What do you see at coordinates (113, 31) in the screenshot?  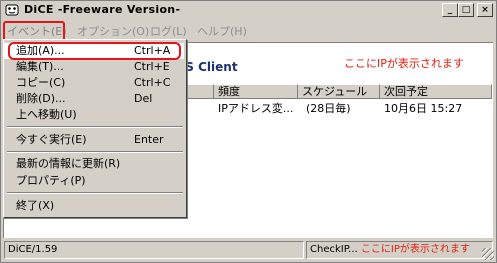 I see `menu-option: オプション(O)` at bounding box center [113, 31].